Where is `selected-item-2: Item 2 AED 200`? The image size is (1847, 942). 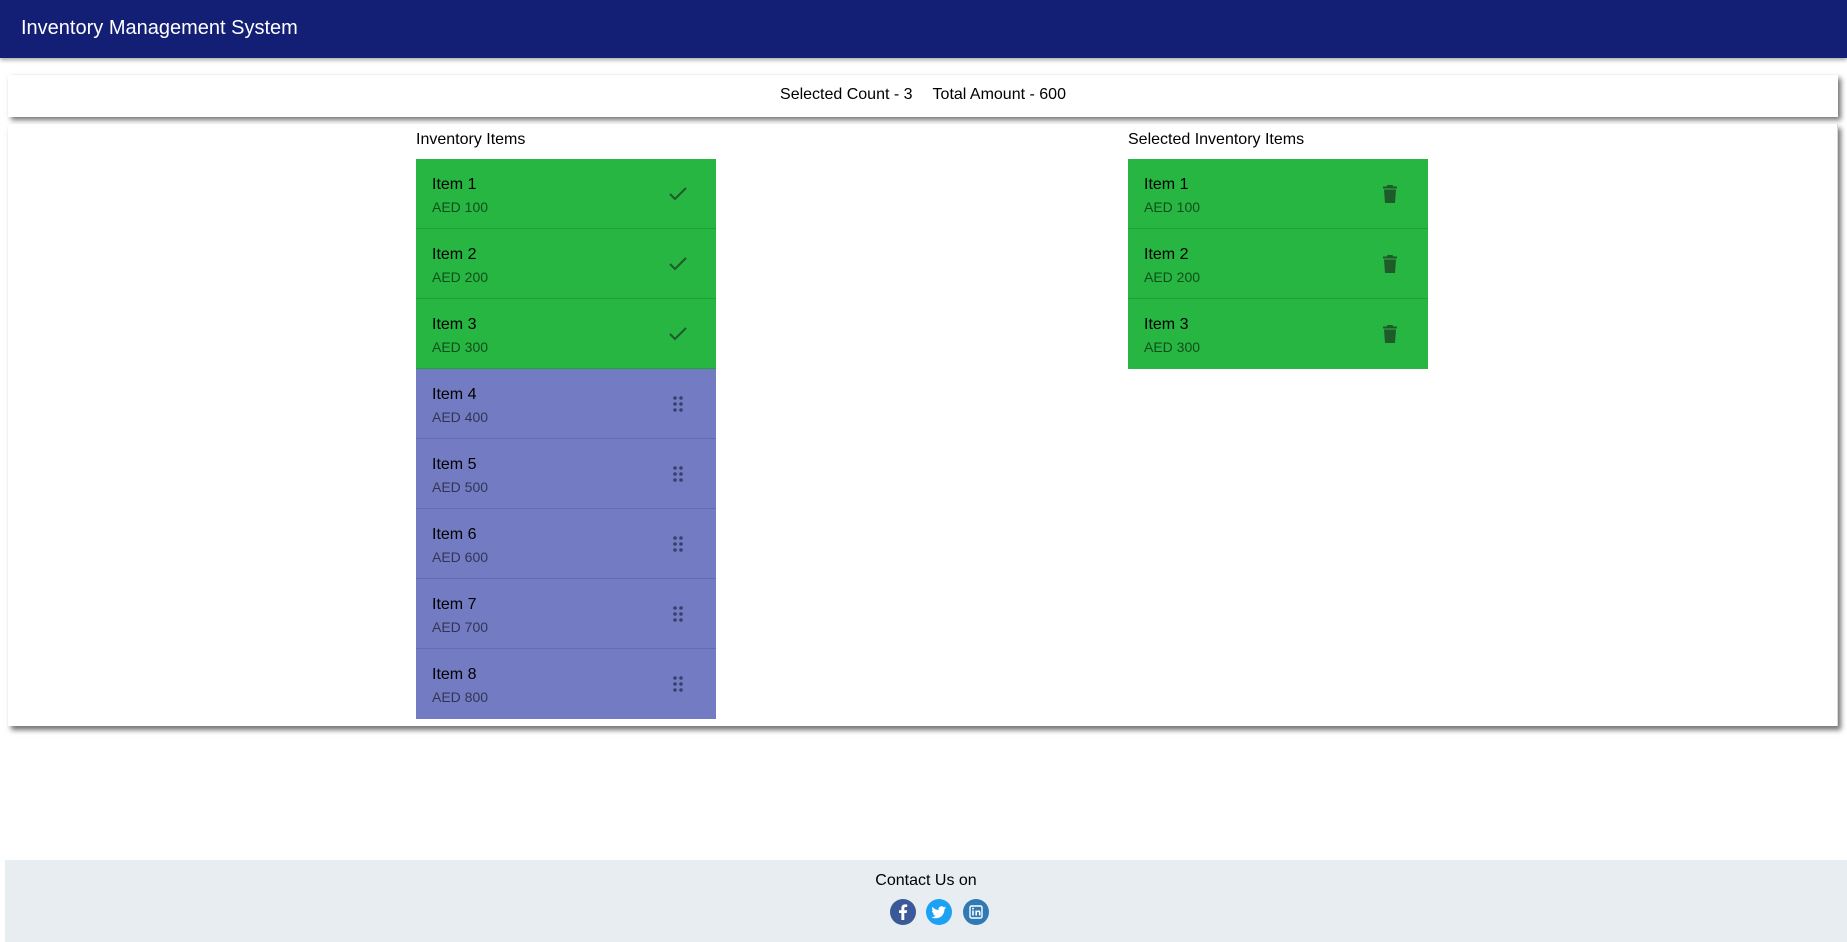 selected-item-2: Item 2 AED 200 is located at coordinates (1278, 264).